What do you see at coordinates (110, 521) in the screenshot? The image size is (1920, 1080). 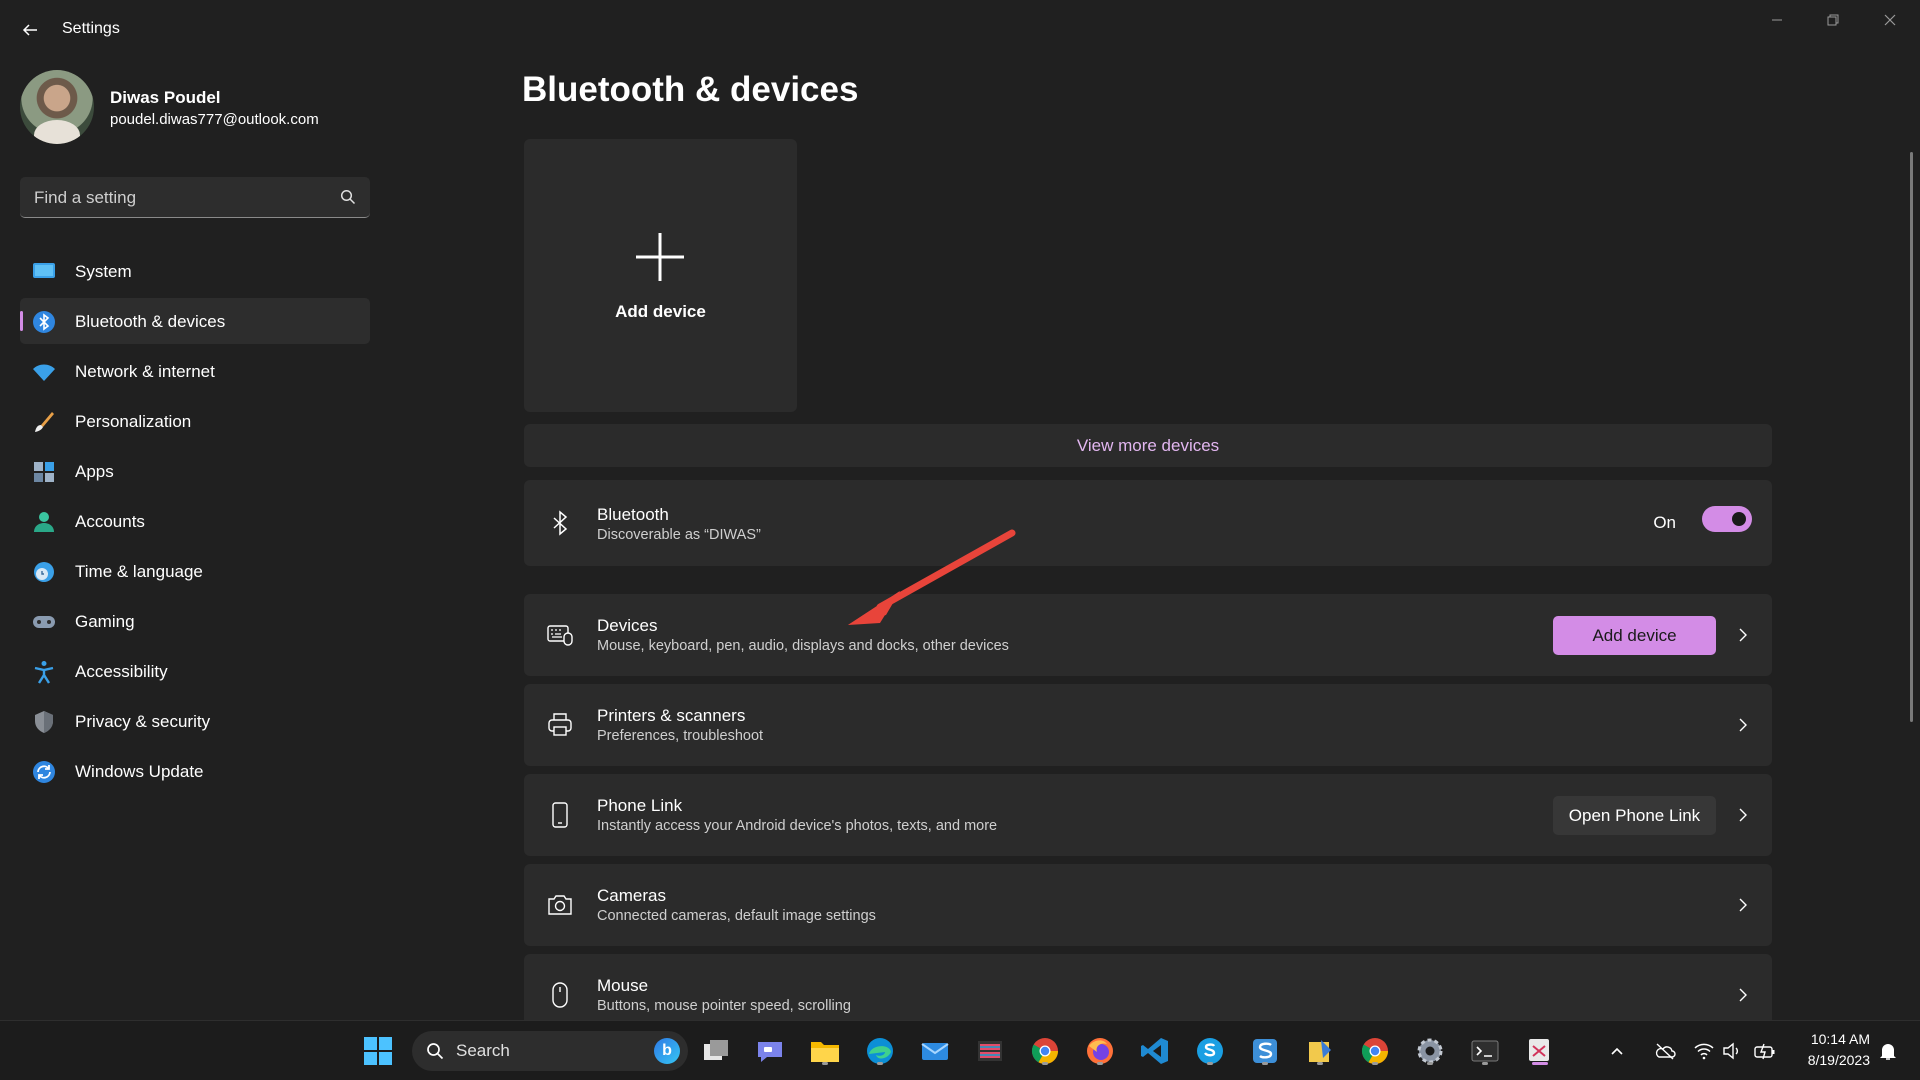 I see `sidebar-item-label: Accounts` at bounding box center [110, 521].